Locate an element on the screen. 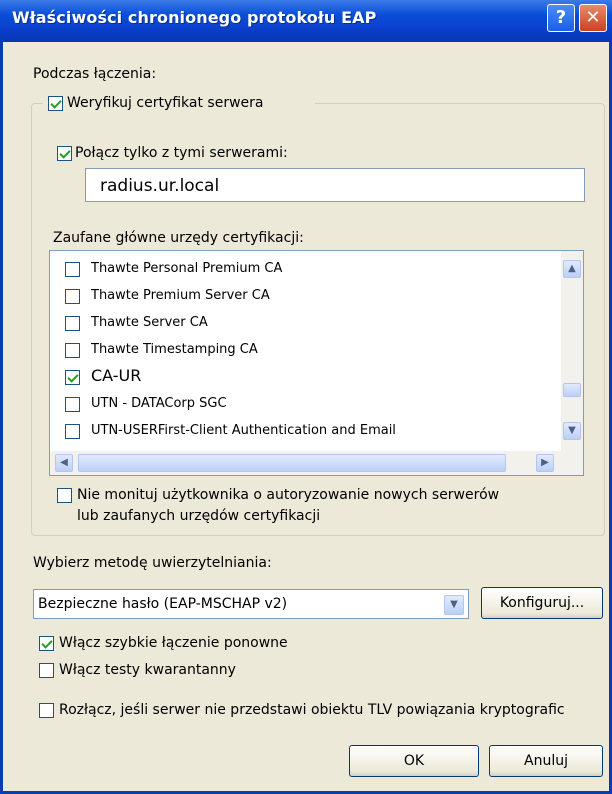  ca-list-item: CA-UR is located at coordinates (116, 375).